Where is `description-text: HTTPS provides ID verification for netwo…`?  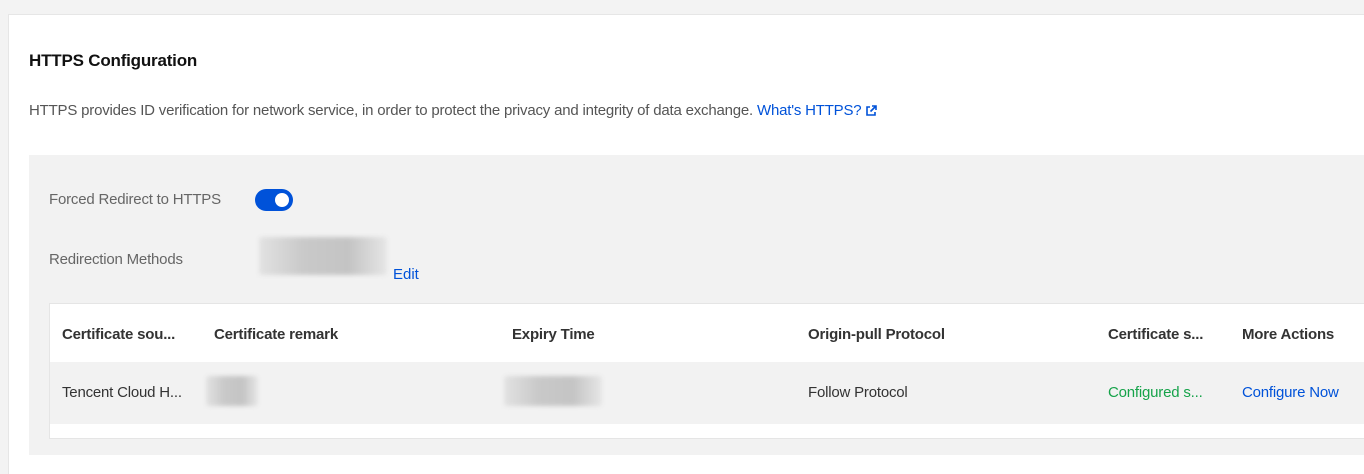
description-text: HTTPS provides ID verification for netwo… is located at coordinates (391, 110).